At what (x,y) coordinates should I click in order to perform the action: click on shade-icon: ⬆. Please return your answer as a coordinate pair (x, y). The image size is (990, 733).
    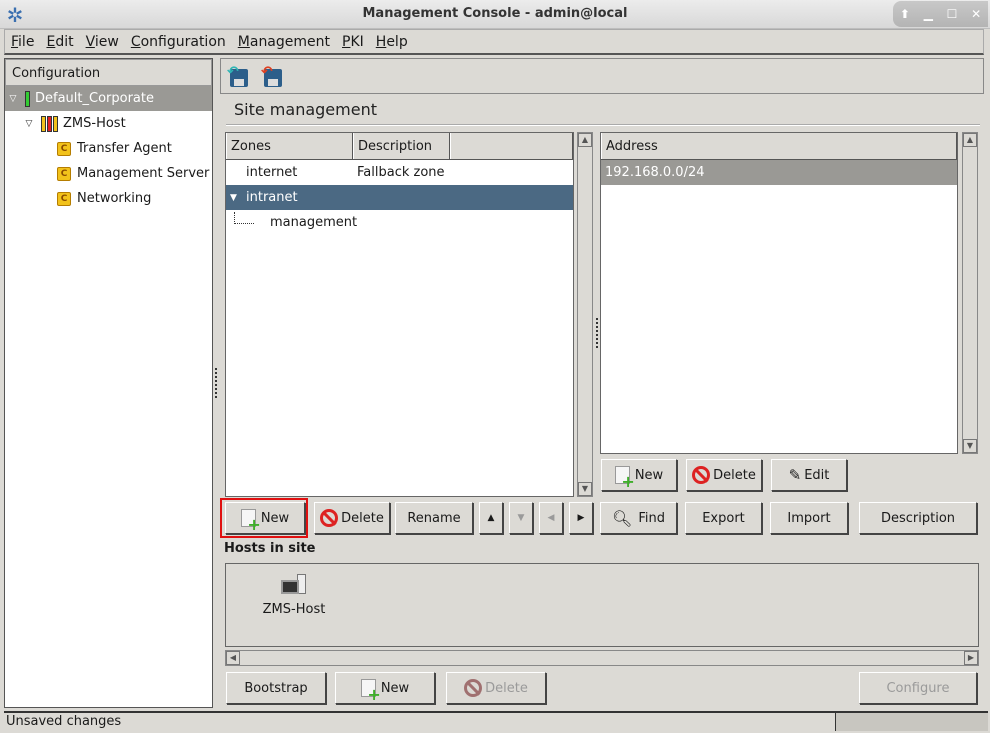
    Looking at the image, I should click on (905, 14).